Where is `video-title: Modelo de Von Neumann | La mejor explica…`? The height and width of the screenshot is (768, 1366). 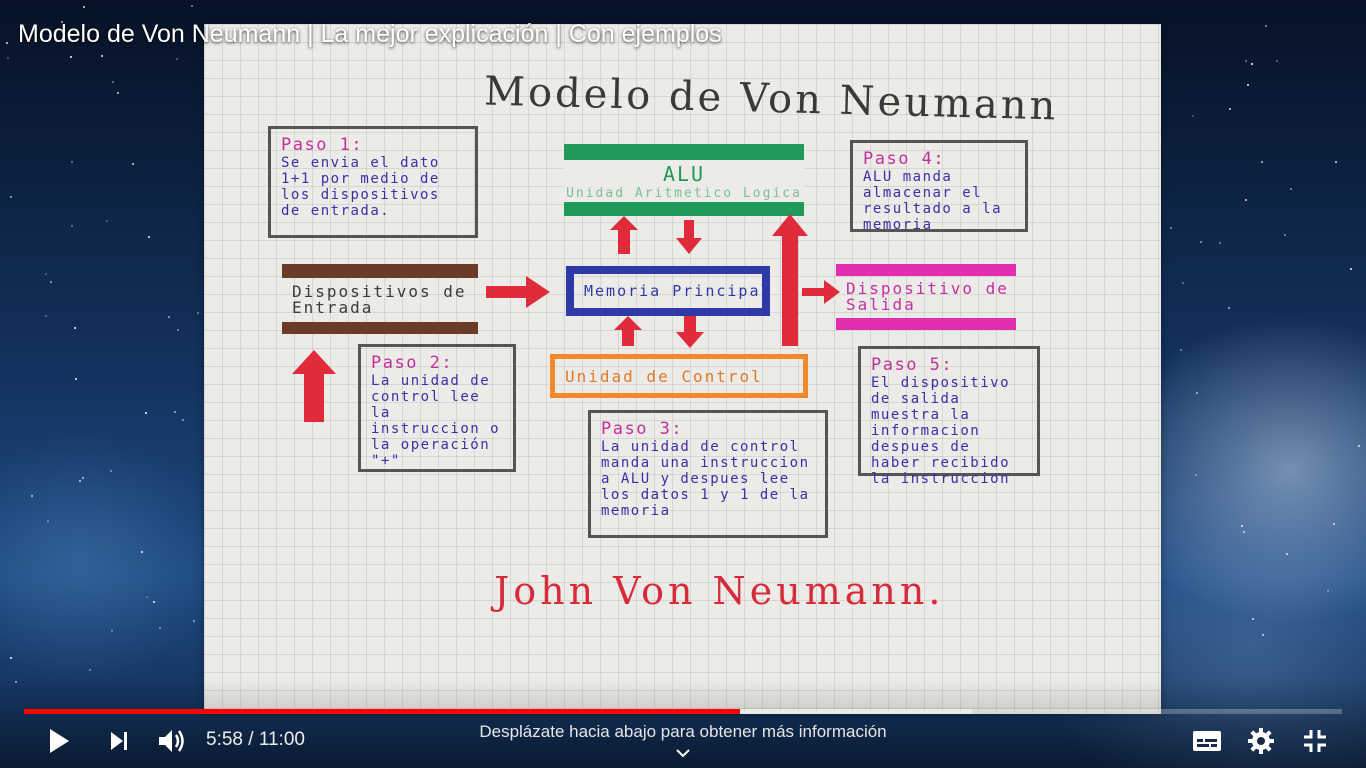
video-title: Modelo de Von Neumann | La mejor explica… is located at coordinates (370, 34).